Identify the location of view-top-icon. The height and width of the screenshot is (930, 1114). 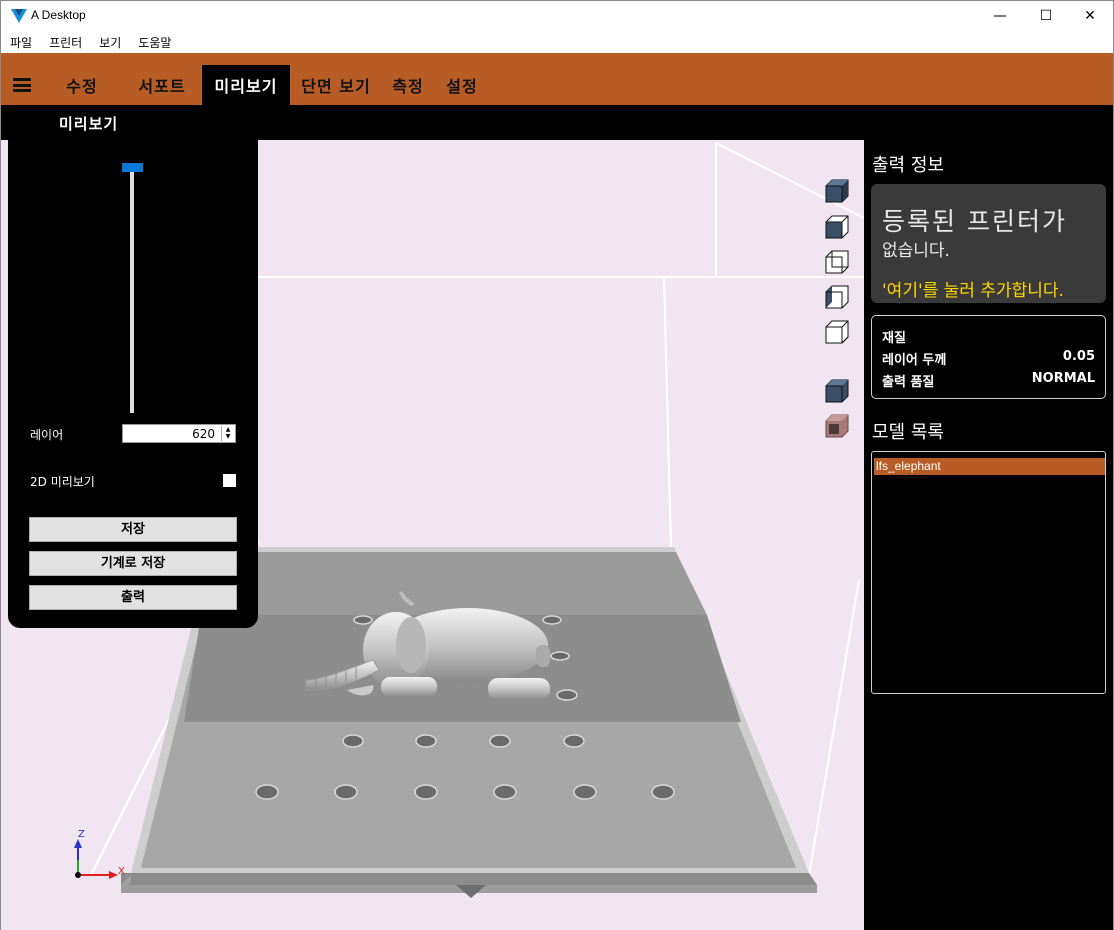
(837, 227).